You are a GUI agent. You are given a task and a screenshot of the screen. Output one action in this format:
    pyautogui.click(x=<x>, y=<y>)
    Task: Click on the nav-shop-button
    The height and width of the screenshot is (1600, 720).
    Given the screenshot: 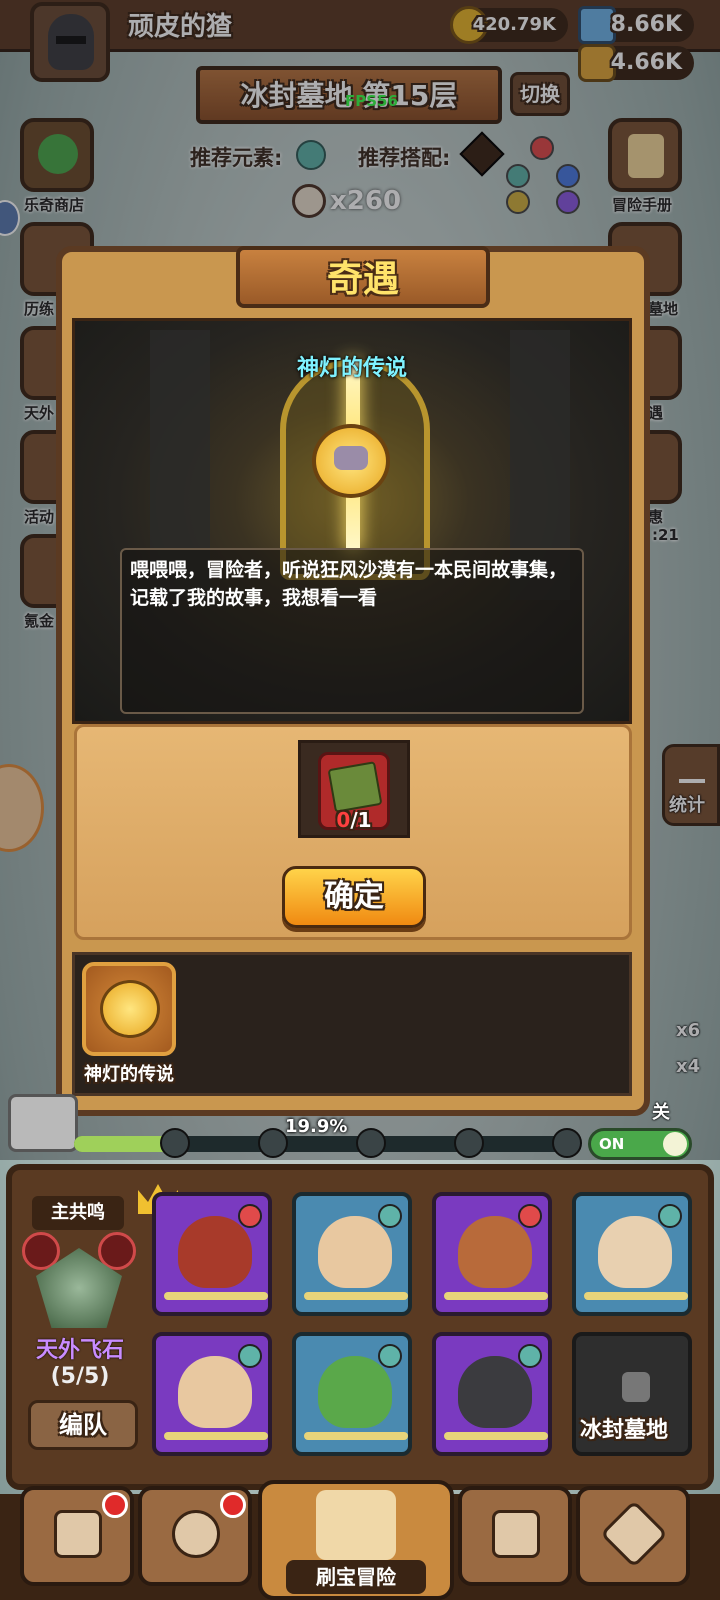 What is the action you would take?
    pyautogui.click(x=77, y=1536)
    